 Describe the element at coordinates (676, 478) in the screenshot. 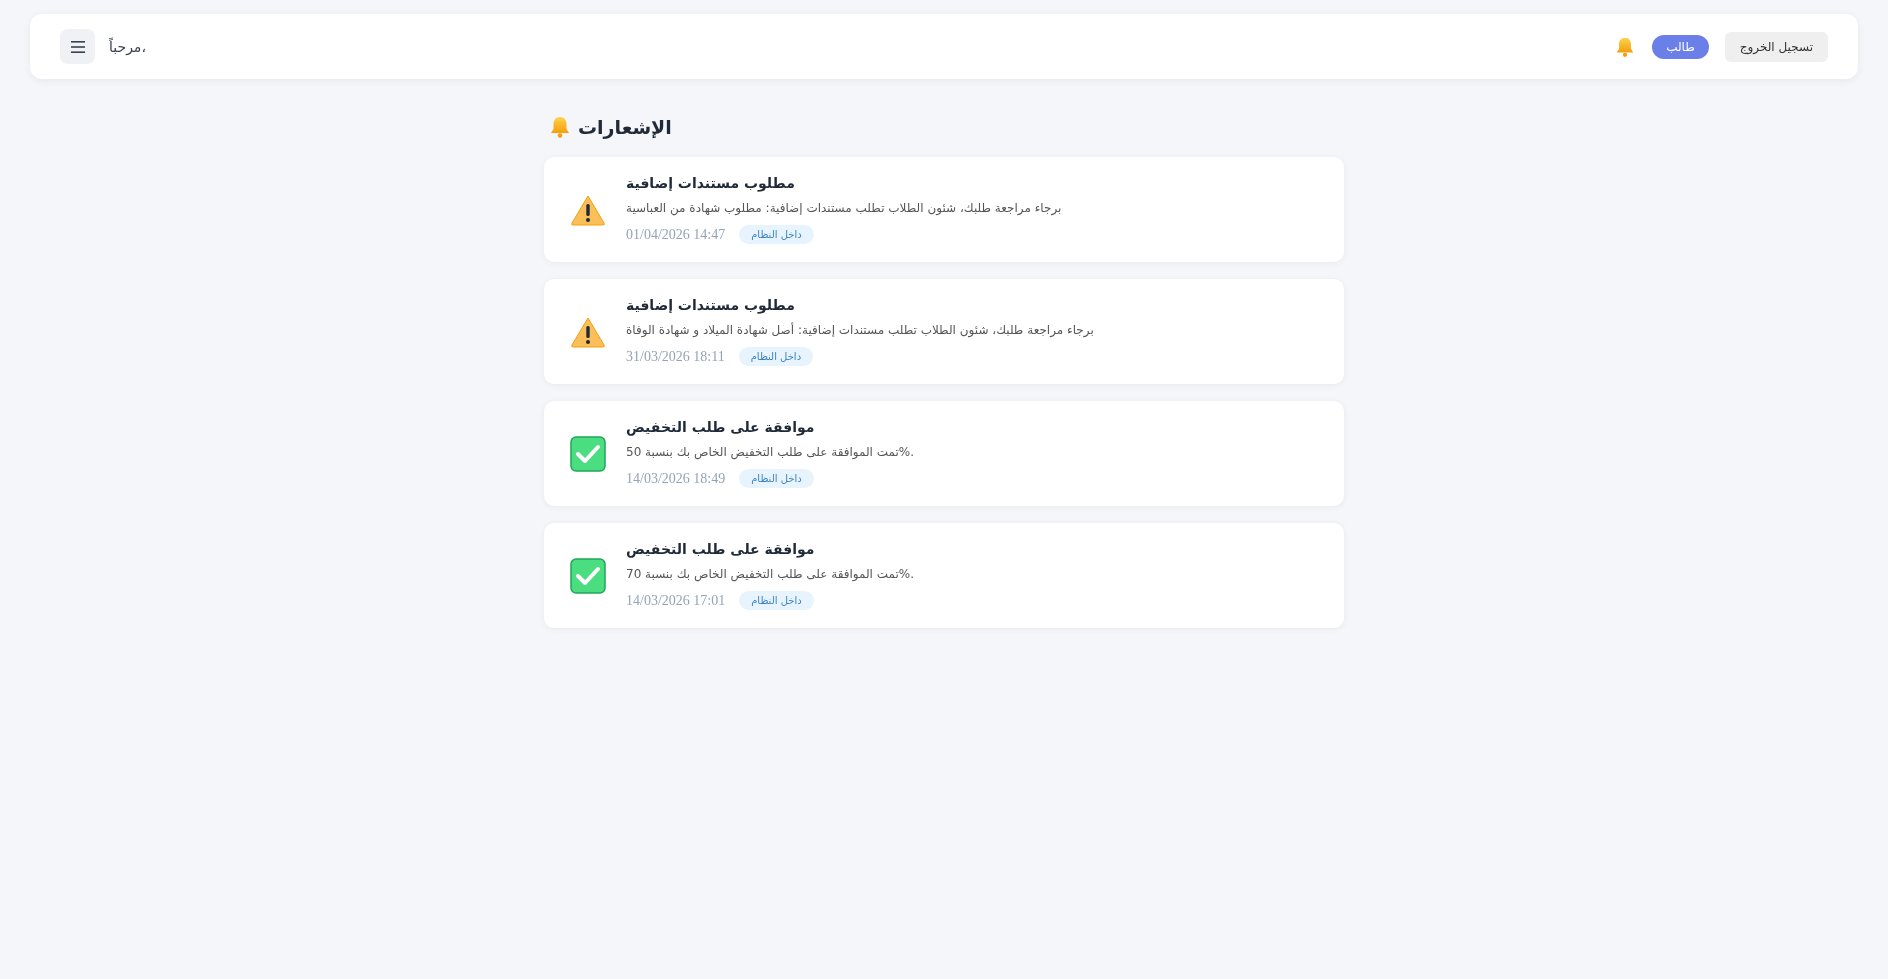

I see `notification-date: 14/03/2026 18:49` at that location.